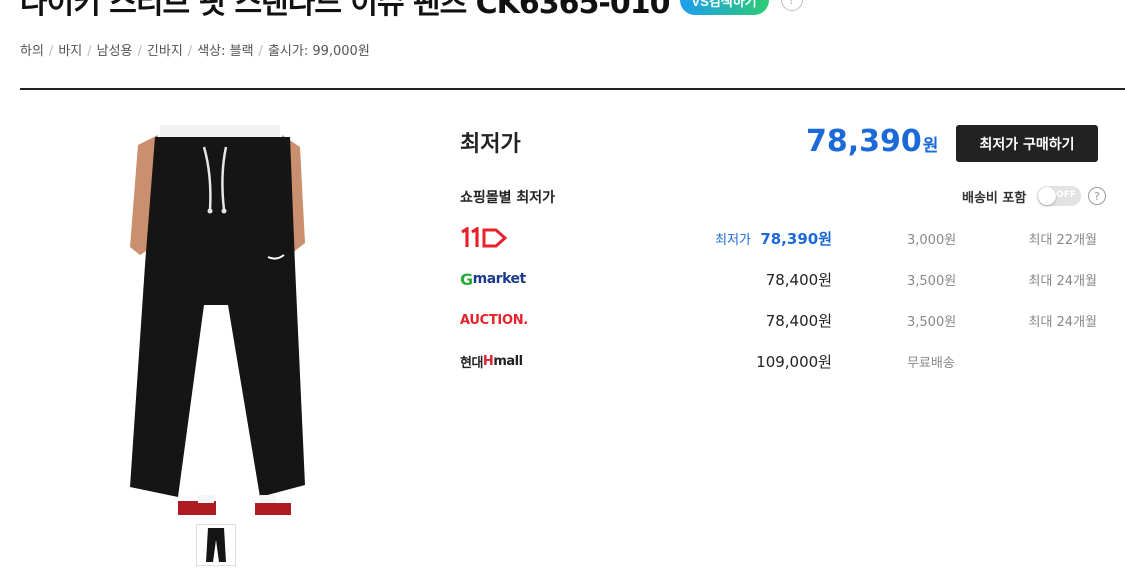 This screenshot has height=570, width=1125. Describe the element at coordinates (165, 51) in the screenshot. I see `breadcrumb-item: 긴바지` at that location.